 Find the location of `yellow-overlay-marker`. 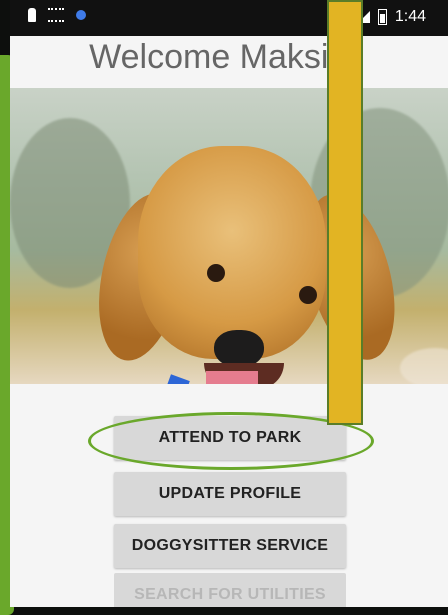

yellow-overlay-marker is located at coordinates (345, 212).